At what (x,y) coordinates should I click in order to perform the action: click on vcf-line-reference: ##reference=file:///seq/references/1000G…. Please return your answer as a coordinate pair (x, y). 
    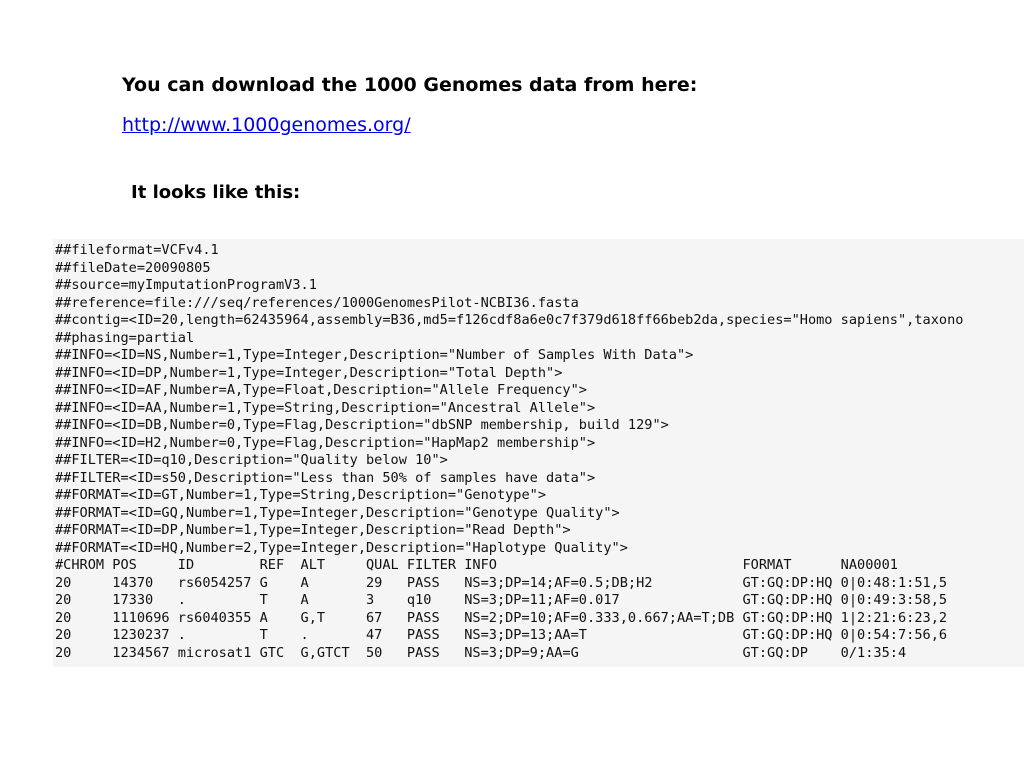
    Looking at the image, I should click on (317, 302).